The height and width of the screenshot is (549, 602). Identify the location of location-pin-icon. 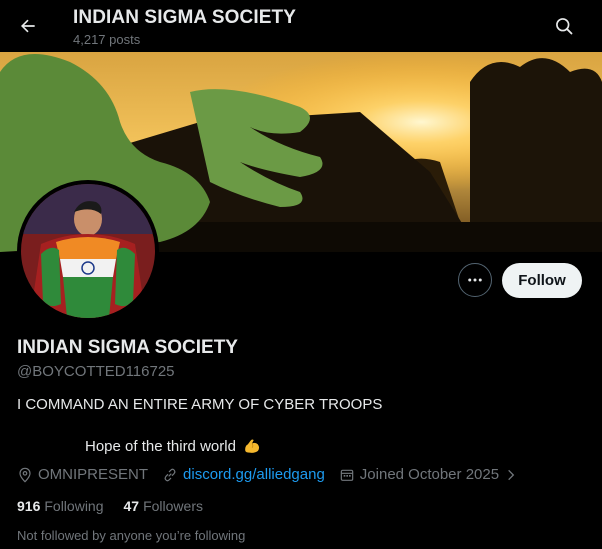
(25, 474).